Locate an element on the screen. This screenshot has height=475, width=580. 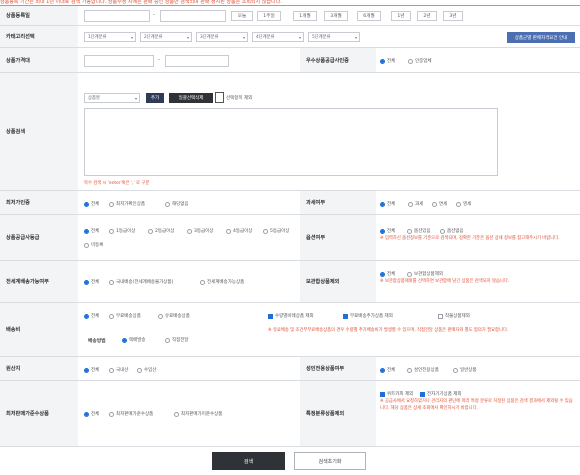
min-price-verified-radio: 최저가확인상품 is located at coordinates (127, 204).